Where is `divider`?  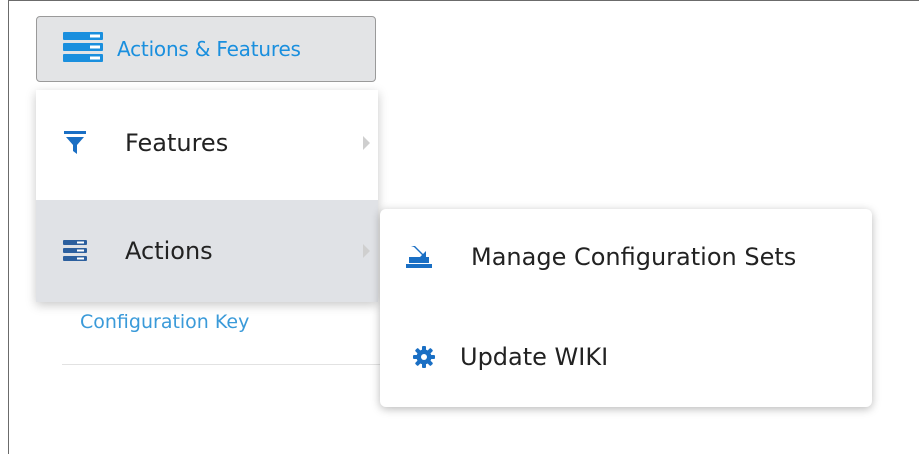
divider is located at coordinates (222, 364).